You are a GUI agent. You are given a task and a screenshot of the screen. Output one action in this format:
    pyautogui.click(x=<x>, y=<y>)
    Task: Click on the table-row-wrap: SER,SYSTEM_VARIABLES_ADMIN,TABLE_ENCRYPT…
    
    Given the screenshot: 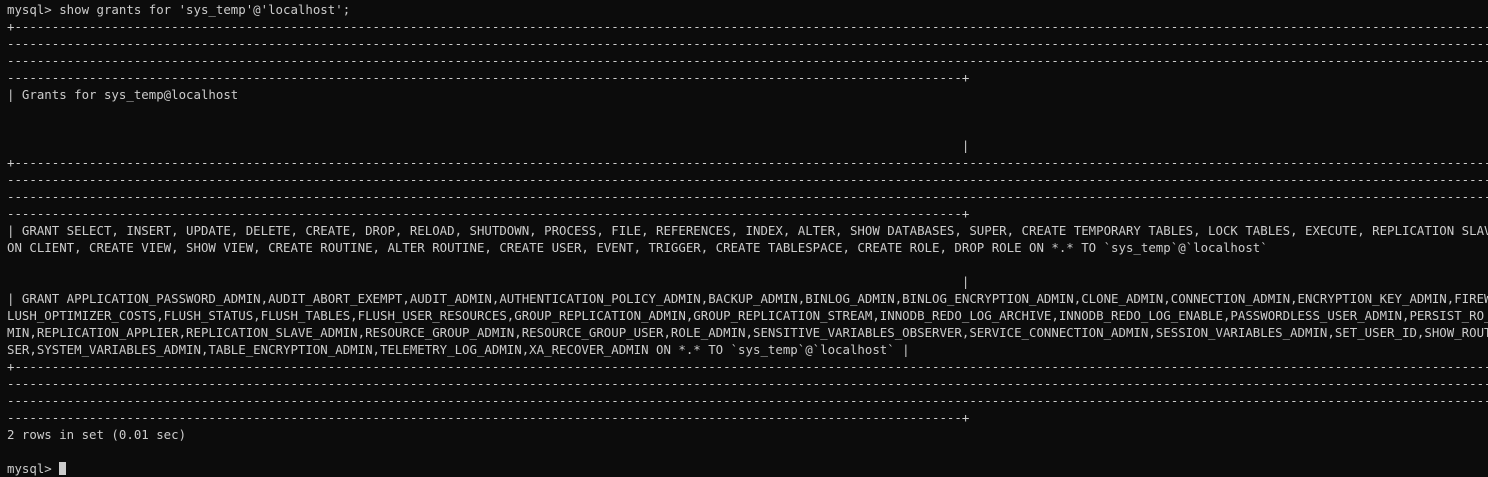 What is the action you would take?
    pyautogui.click(x=458, y=349)
    